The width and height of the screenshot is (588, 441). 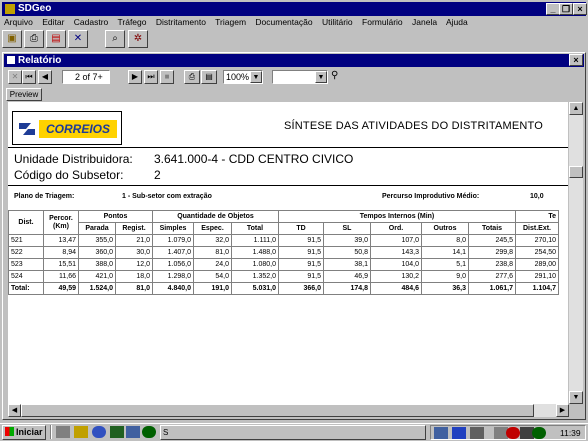 What do you see at coordinates (12, 39) in the screenshot?
I see `folder-icon: ▣` at bounding box center [12, 39].